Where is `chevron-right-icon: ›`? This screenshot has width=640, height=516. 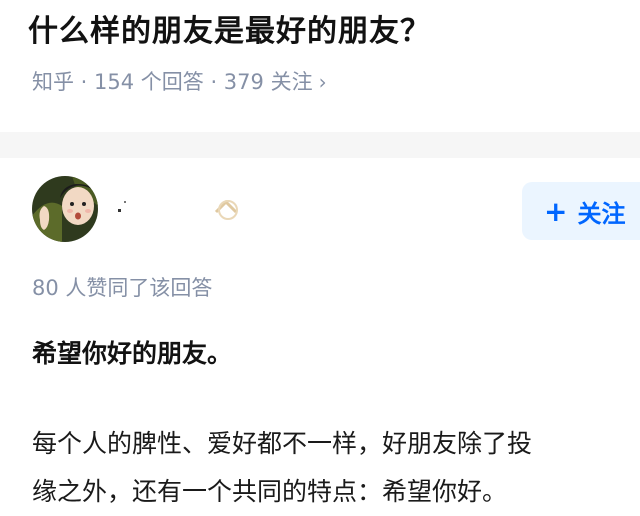
chevron-right-icon: › is located at coordinates (322, 82).